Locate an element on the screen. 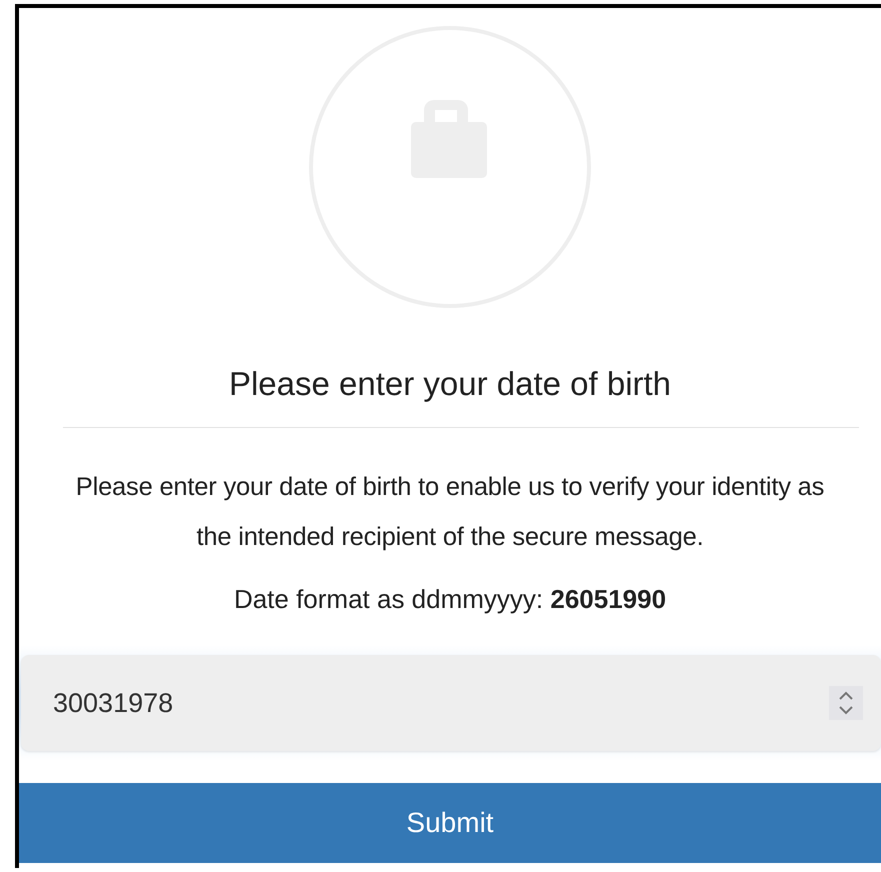 The image size is (881, 872). date-format-hint: Date format as ddmmyyyy: 26051990 is located at coordinates (450, 599).